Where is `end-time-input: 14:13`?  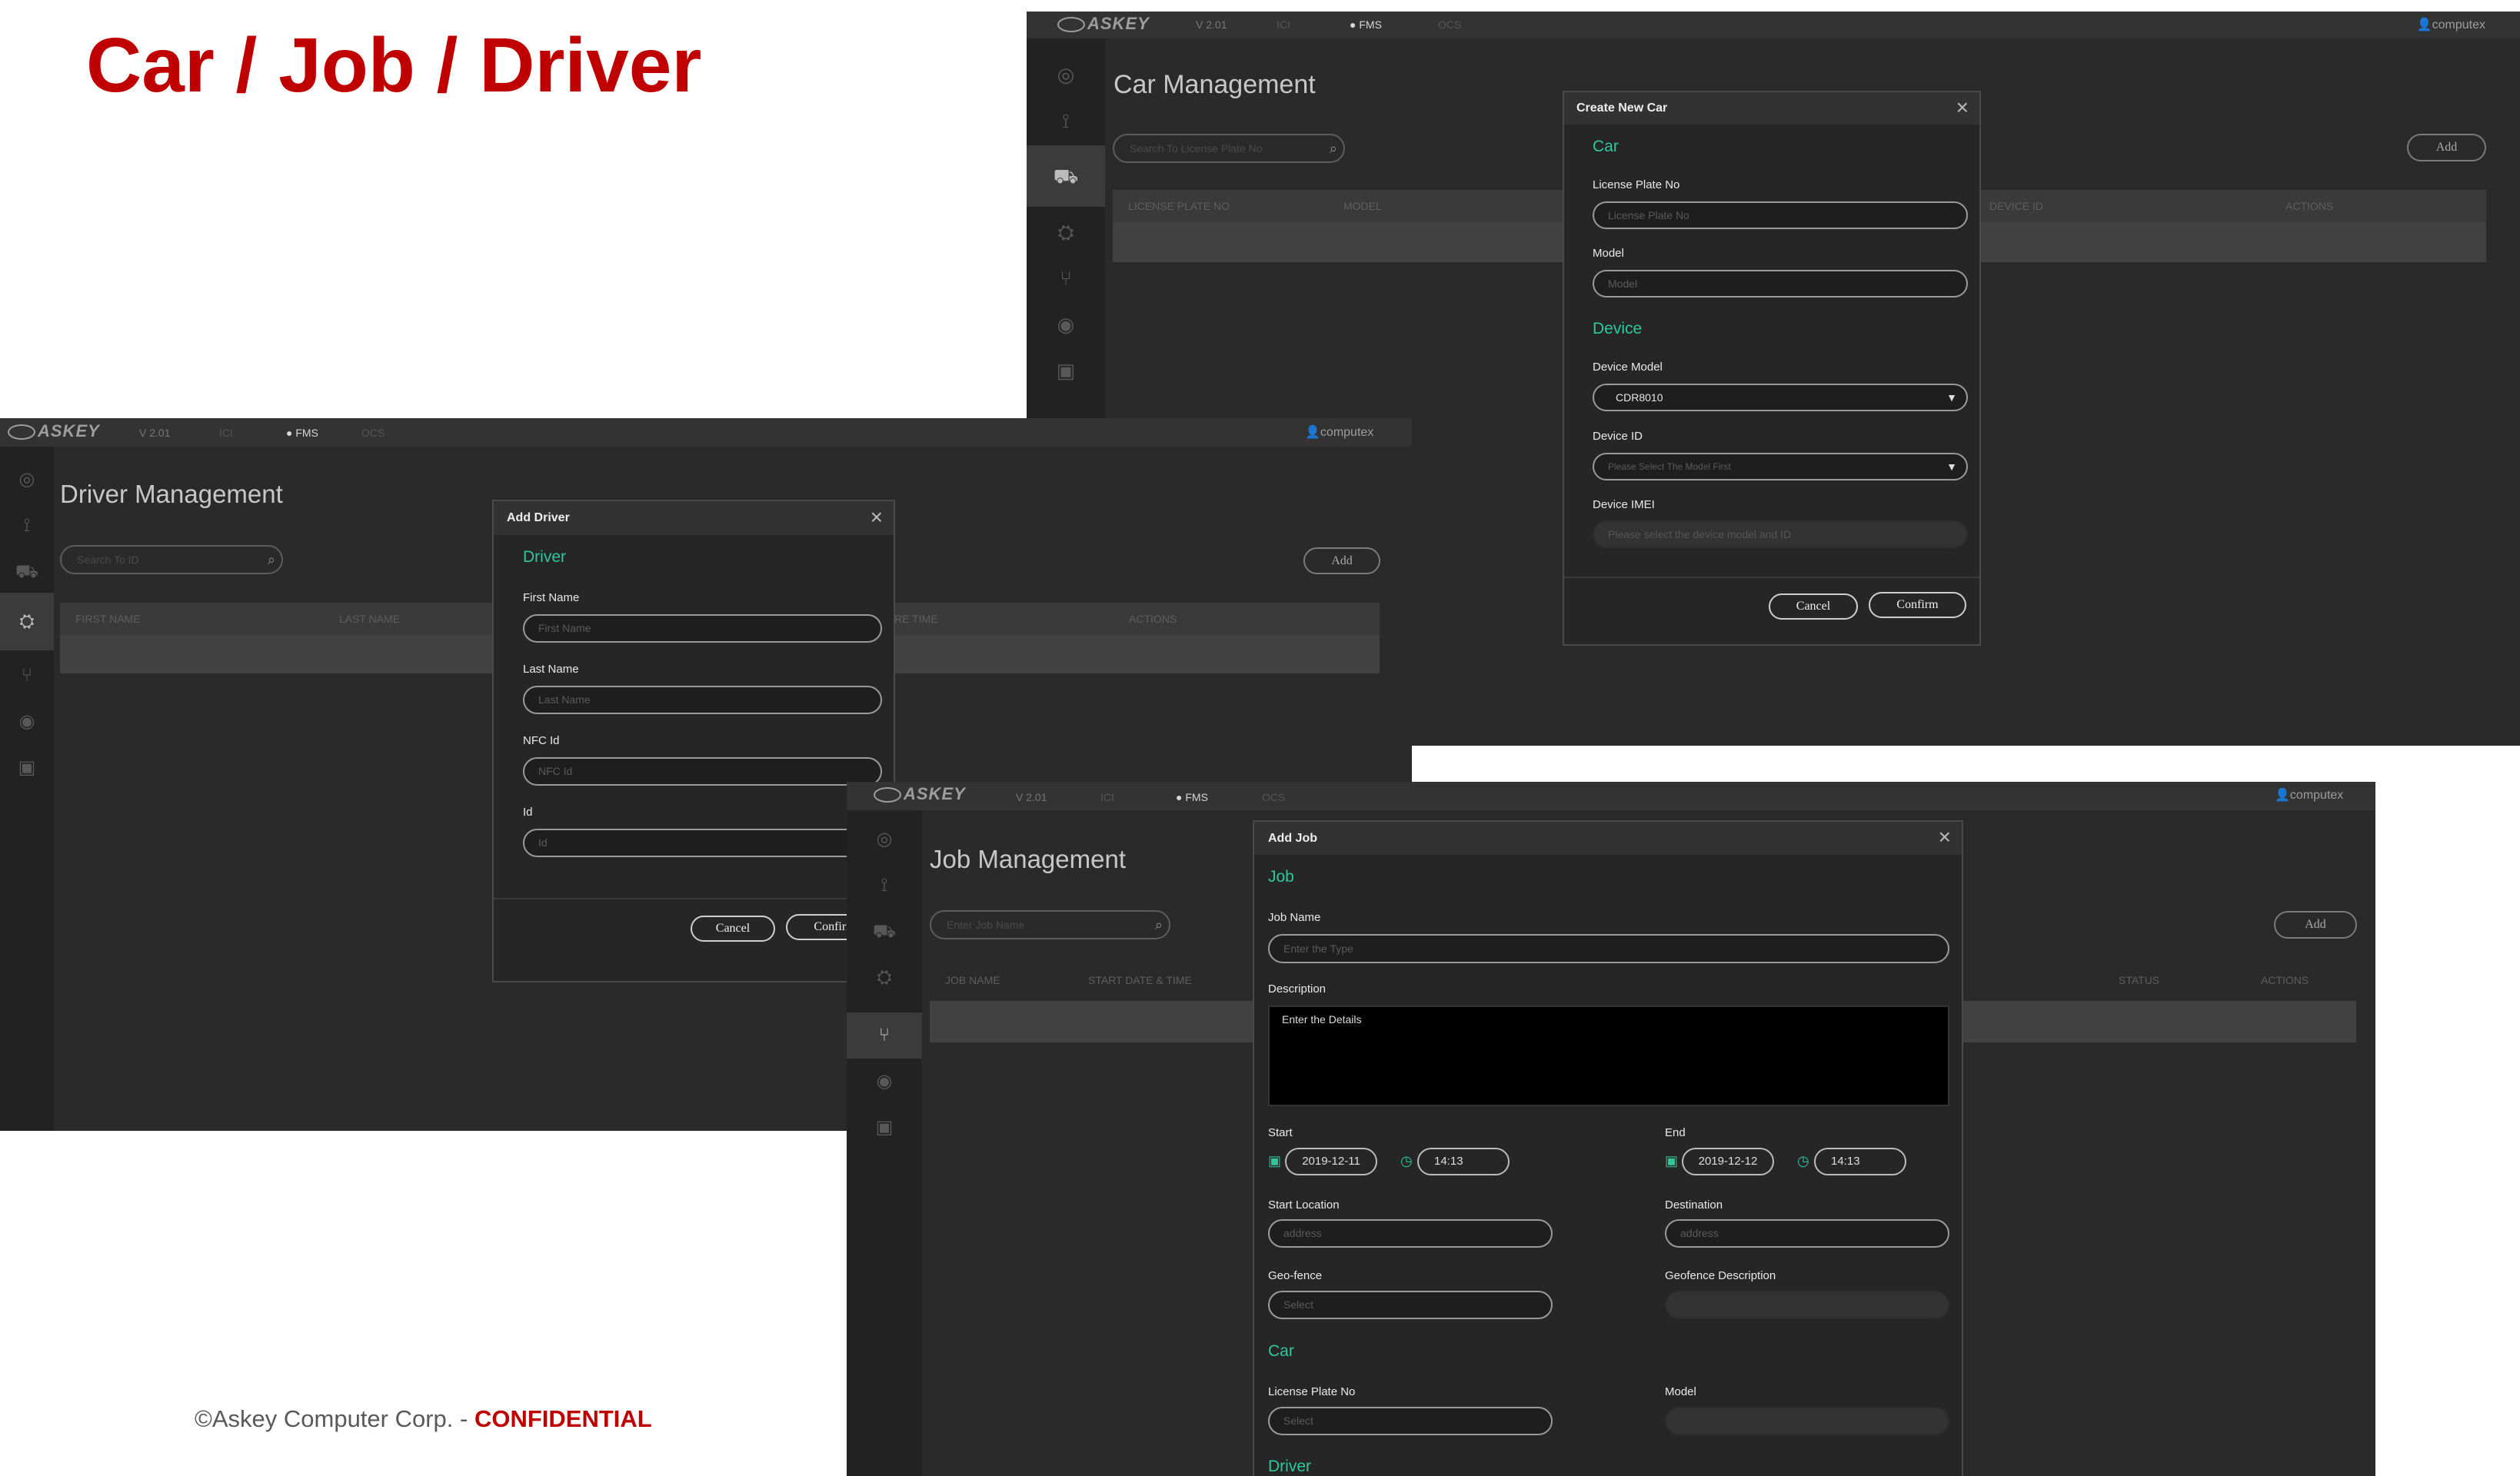 end-time-input: 14:13 is located at coordinates (1860, 1161).